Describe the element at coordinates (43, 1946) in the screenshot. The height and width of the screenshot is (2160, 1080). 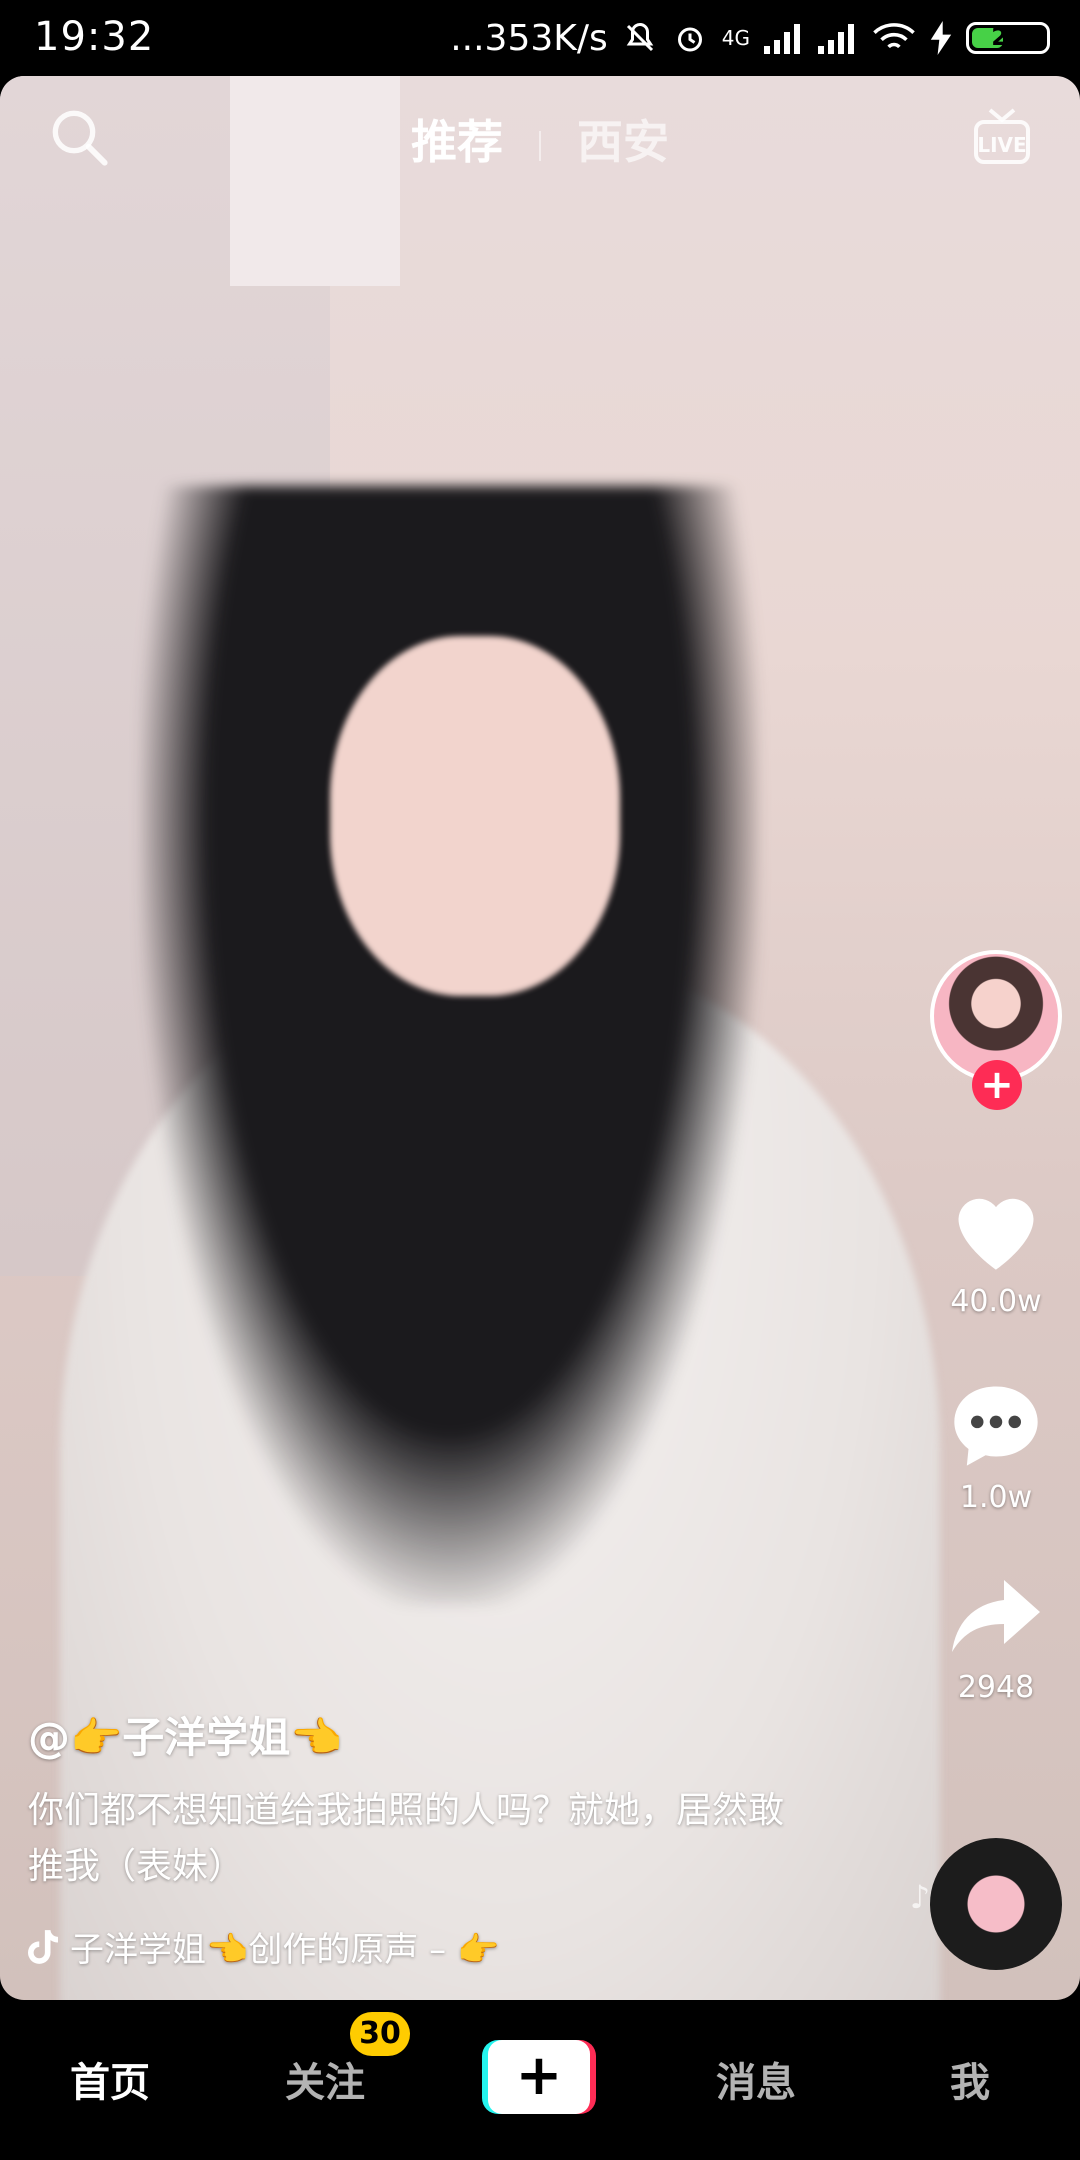
I see `tiktok-note-icon` at that location.